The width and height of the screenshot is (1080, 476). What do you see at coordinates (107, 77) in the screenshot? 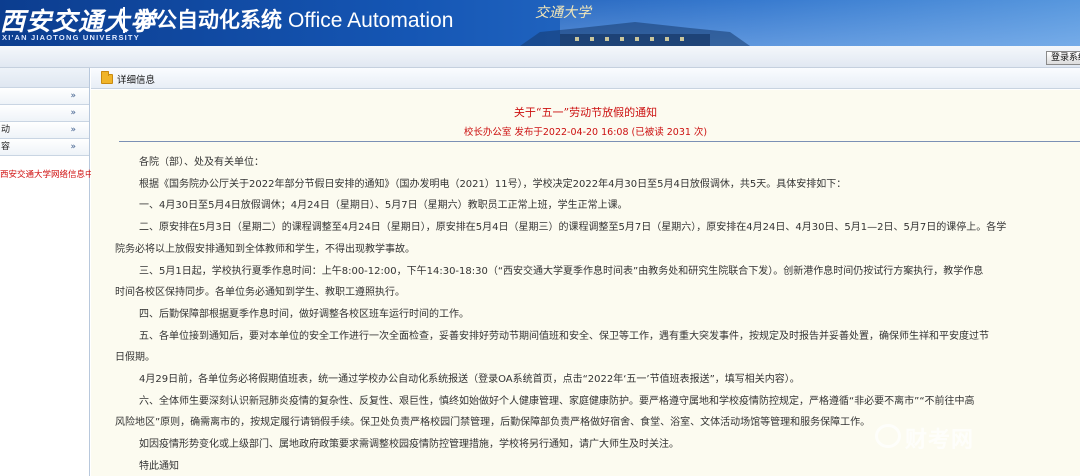
I see `folder-icon` at bounding box center [107, 77].